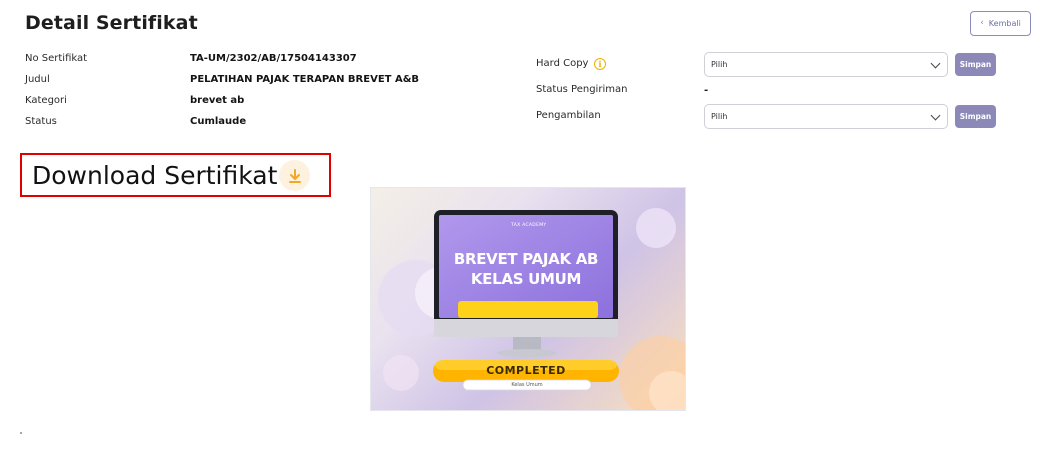 Image resolution: width=1060 pixels, height=453 pixels. Describe the element at coordinates (526, 279) in the screenshot. I see `certificate-headline-2: KELAS UMUM` at that location.